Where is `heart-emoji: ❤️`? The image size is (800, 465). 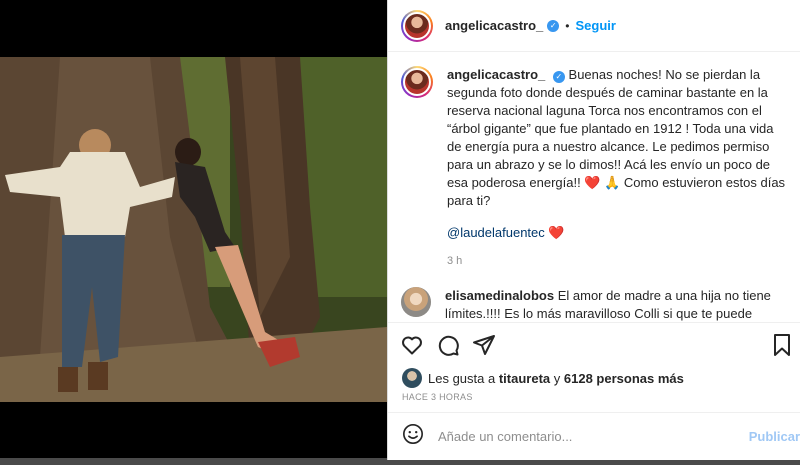 heart-emoji: ❤️ is located at coordinates (556, 232).